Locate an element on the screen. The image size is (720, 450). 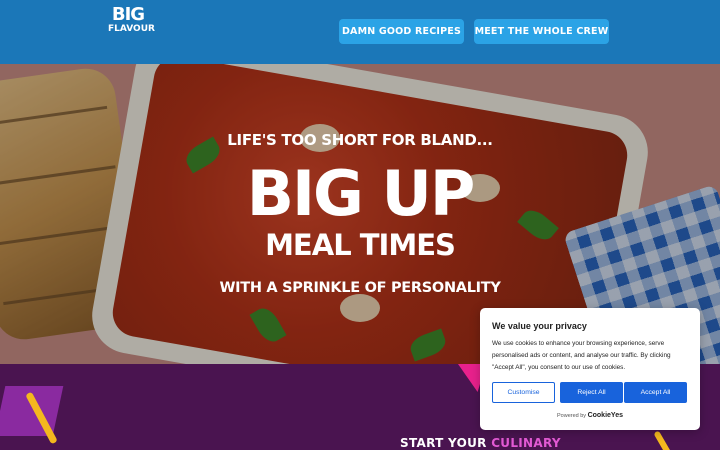
nav-recipes-button: DAMN GOOD RECIPES is located at coordinates (401, 31).